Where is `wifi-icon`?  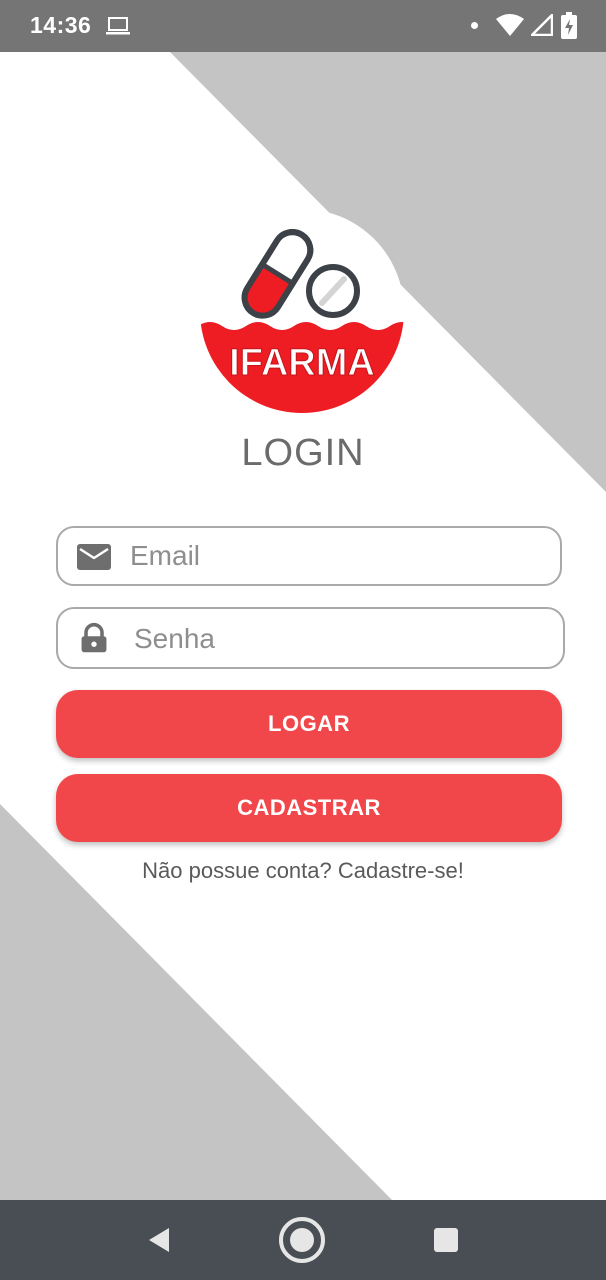
wifi-icon is located at coordinates (510, 25).